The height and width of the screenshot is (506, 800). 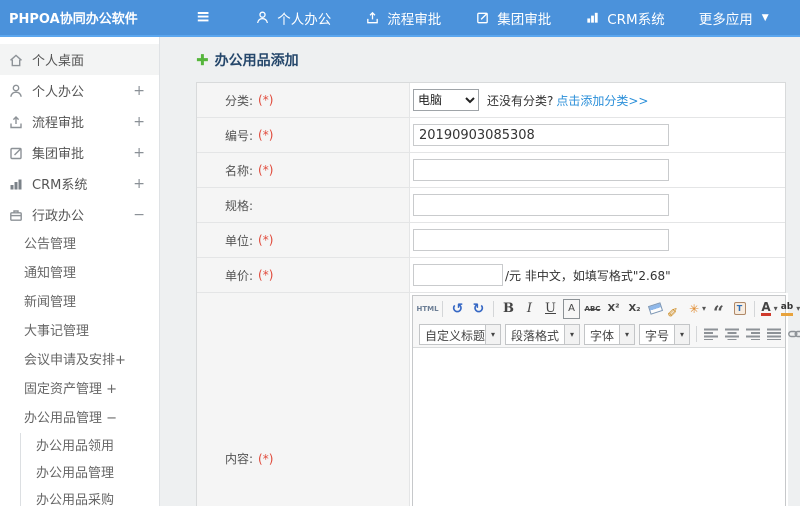 What do you see at coordinates (793, 334) in the screenshot?
I see `insert-link-button` at bounding box center [793, 334].